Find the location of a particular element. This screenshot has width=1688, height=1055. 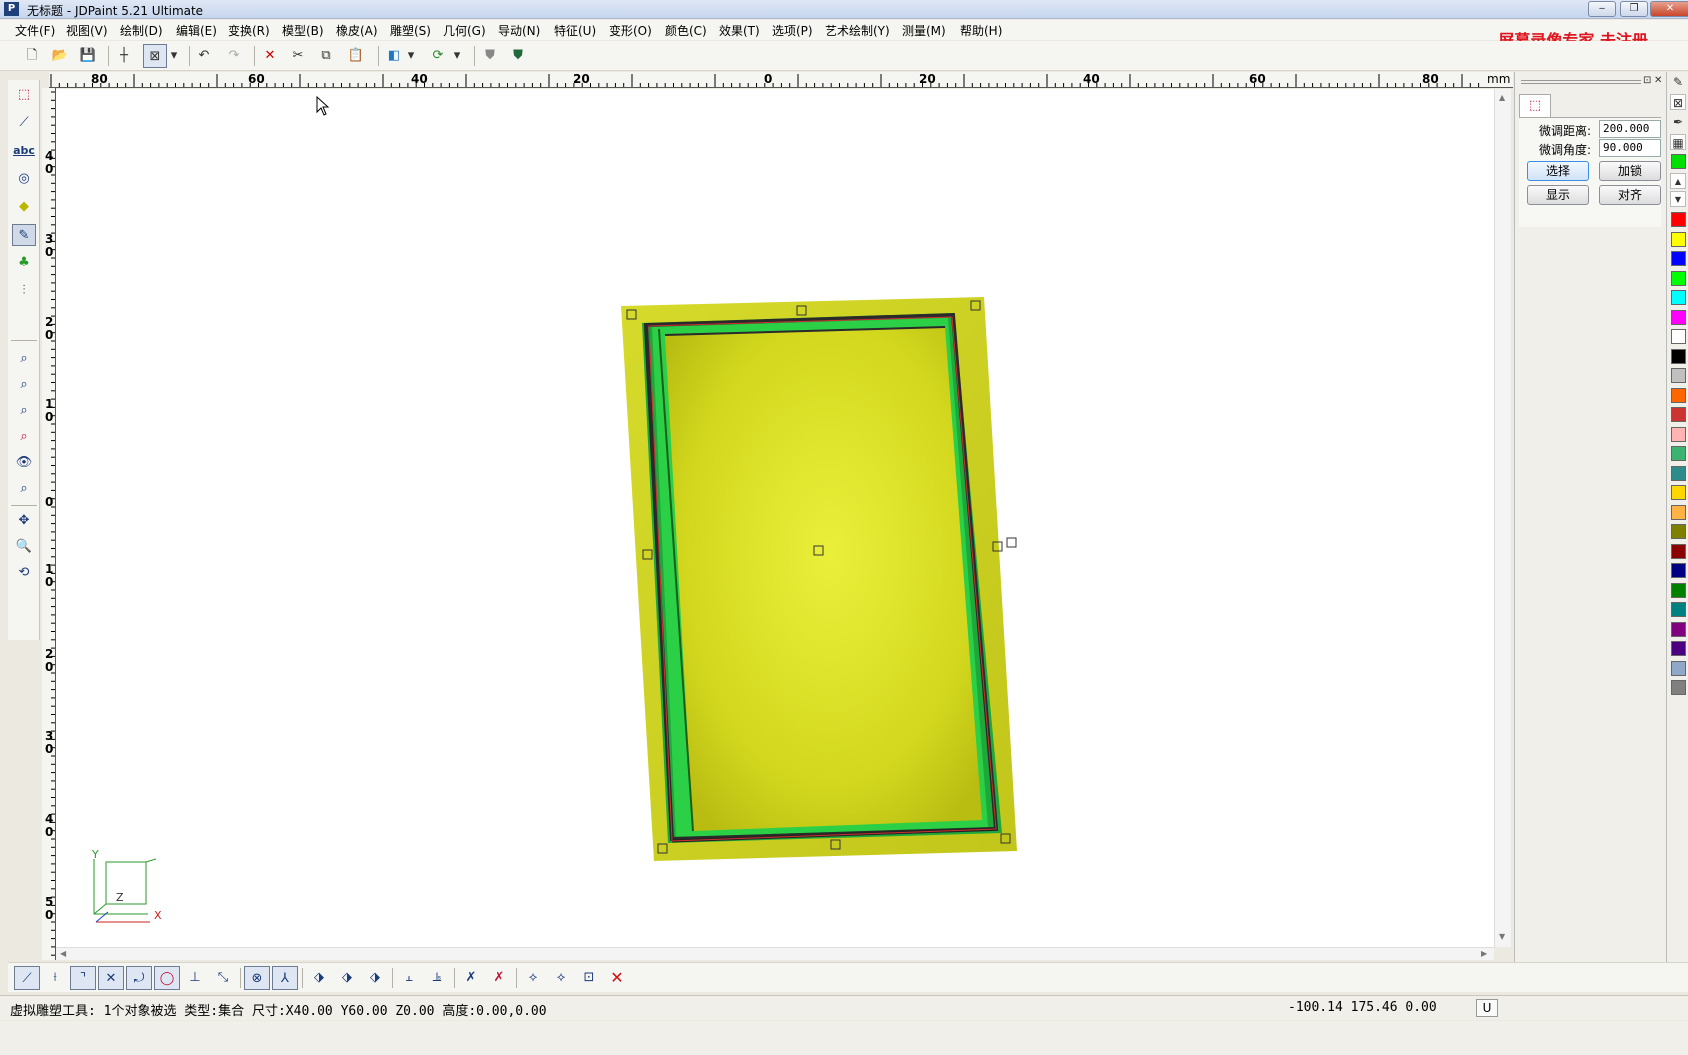

nearest-snap-icon: ⤡ is located at coordinates (223, 978).